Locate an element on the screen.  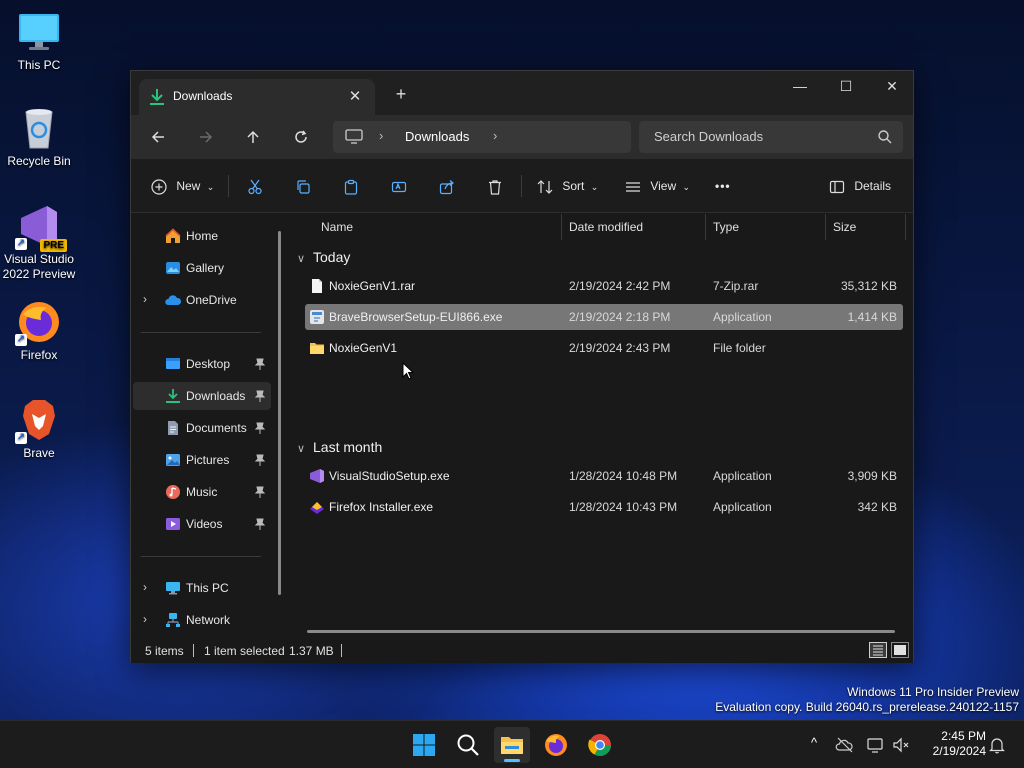
nav-item-label: Videos is located at coordinates (204, 524).